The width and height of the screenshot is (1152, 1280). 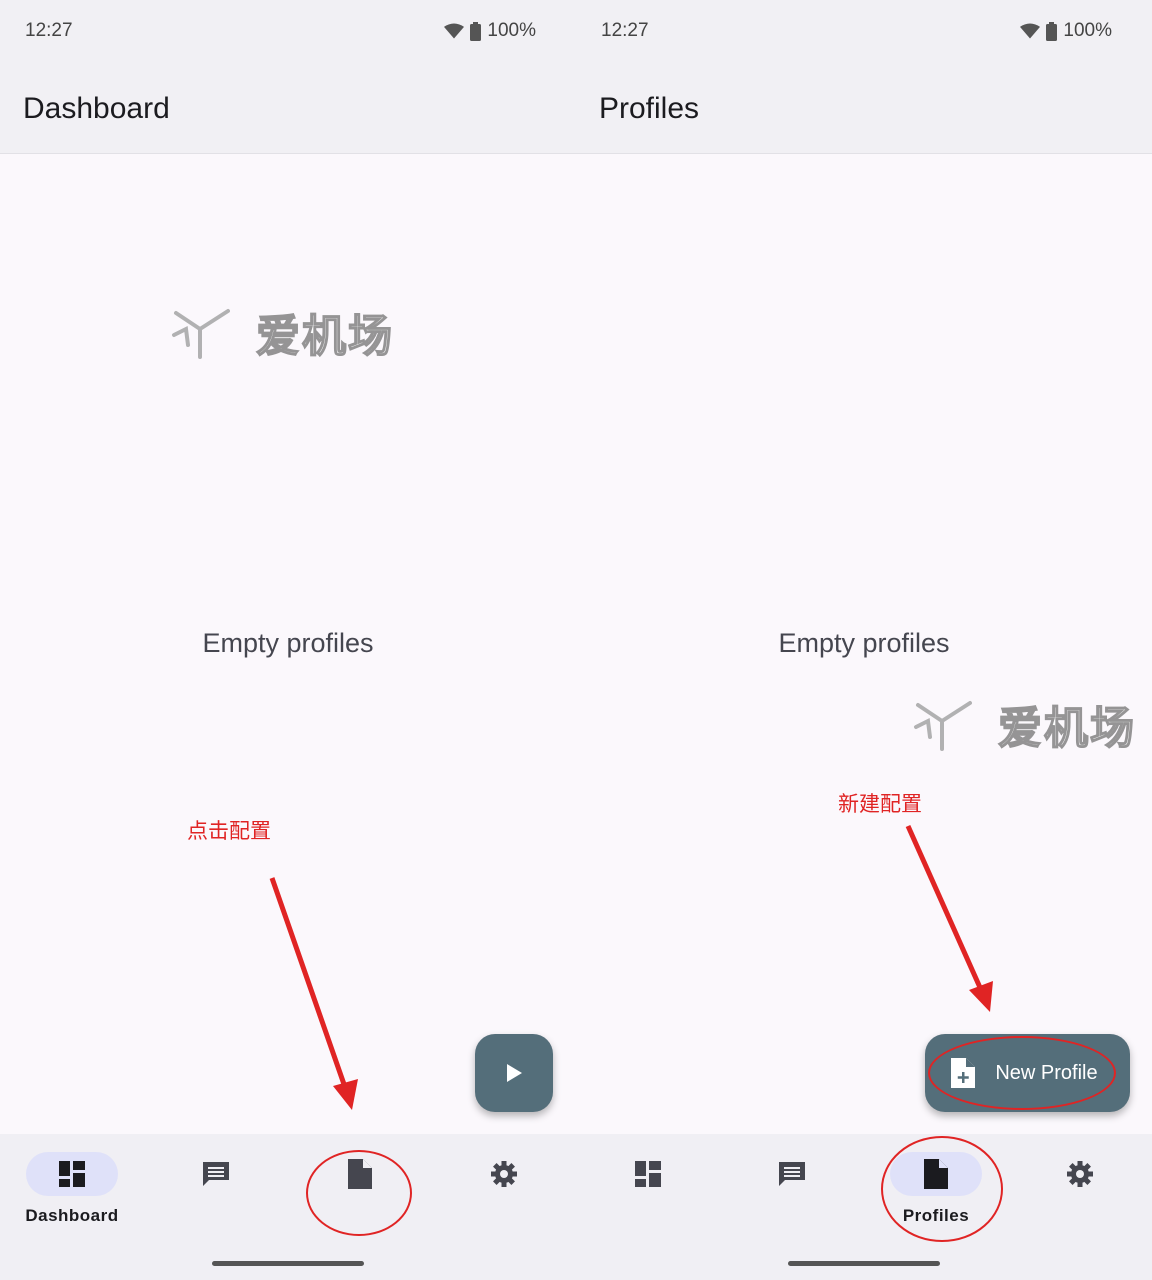 What do you see at coordinates (72, 1197) in the screenshot?
I see `nav-dashboard: Dashboard` at bounding box center [72, 1197].